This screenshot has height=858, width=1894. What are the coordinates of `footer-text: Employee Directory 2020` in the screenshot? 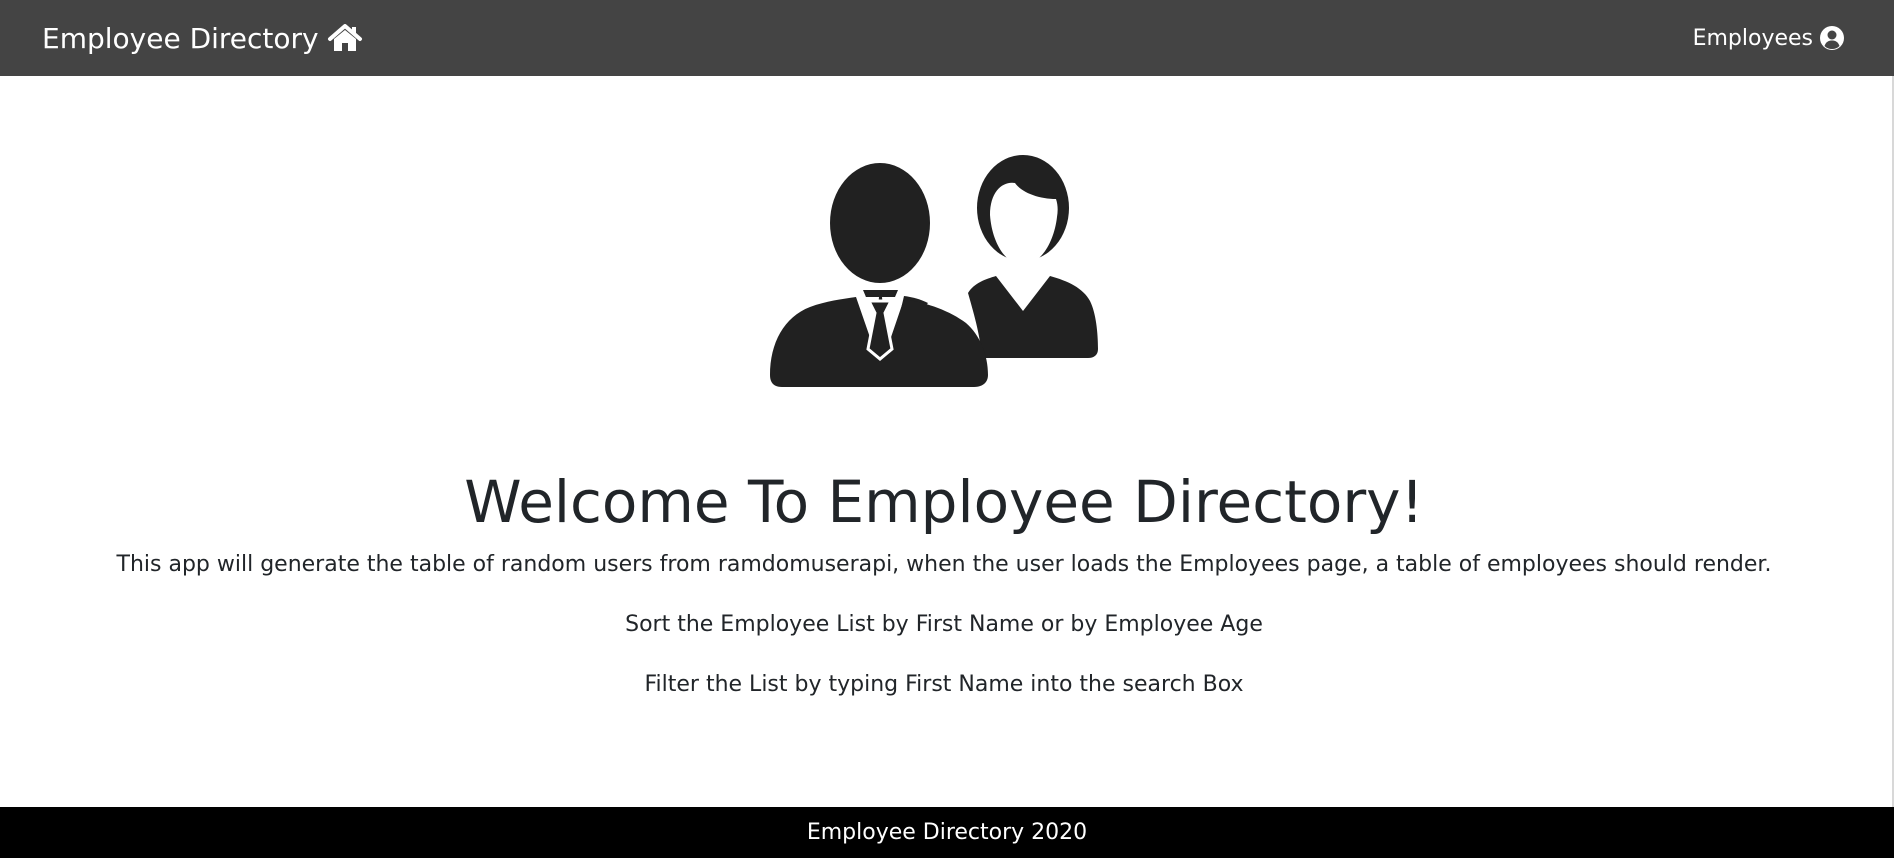 It's located at (947, 832).